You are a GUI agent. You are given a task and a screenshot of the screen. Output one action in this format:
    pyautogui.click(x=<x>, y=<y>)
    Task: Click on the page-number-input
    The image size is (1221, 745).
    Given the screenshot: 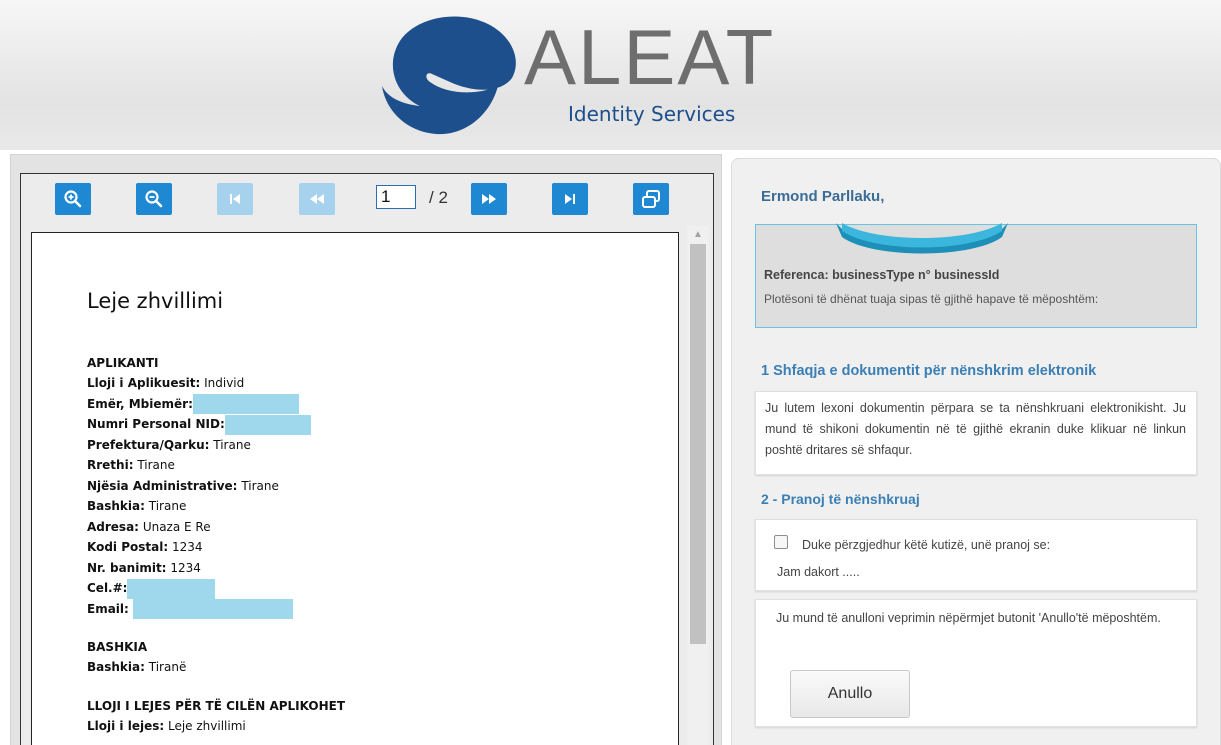 What is the action you would take?
    pyautogui.click(x=396, y=197)
    